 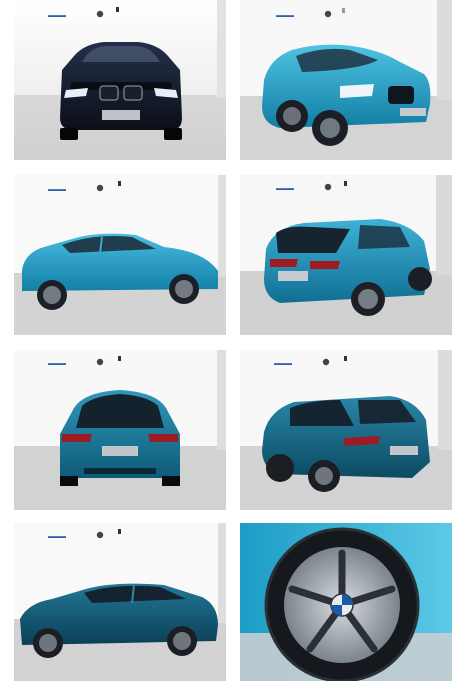 I want to click on gallery-photo-side-left: ▬▬▬, so click(x=120, y=602).